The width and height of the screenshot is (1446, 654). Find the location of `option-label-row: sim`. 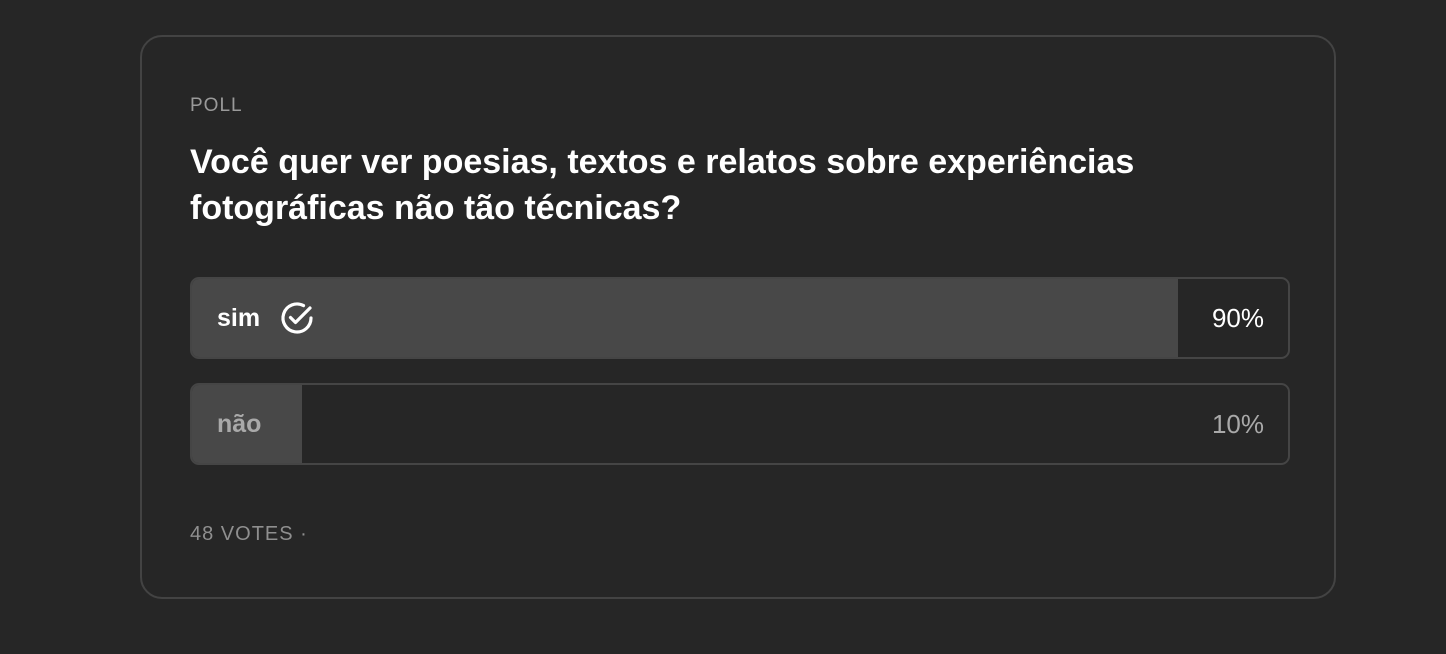

option-label-row: sim is located at coordinates (266, 318).